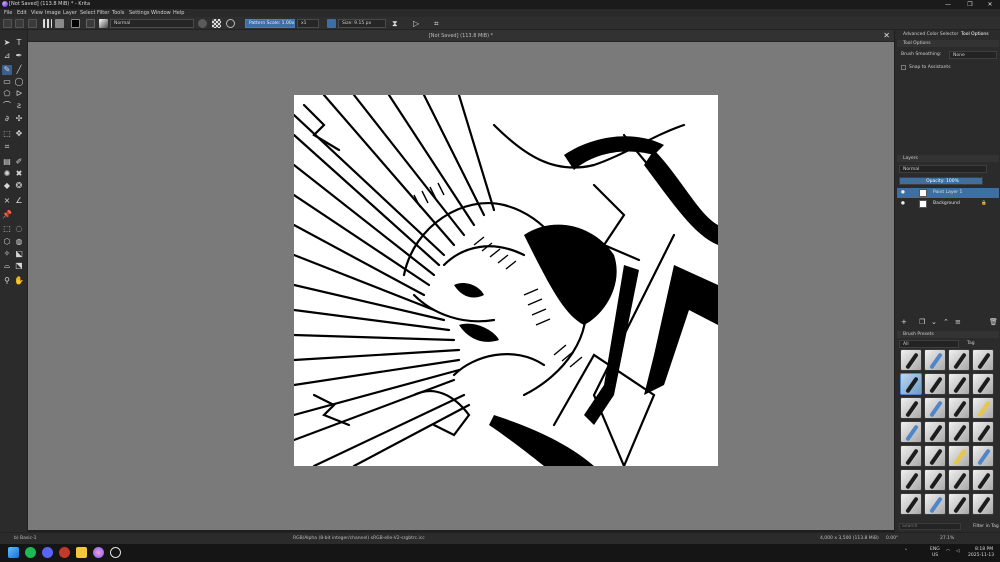 The image size is (1000, 562). What do you see at coordinates (53, 13) in the screenshot?
I see `menu-image: Image` at bounding box center [53, 13].